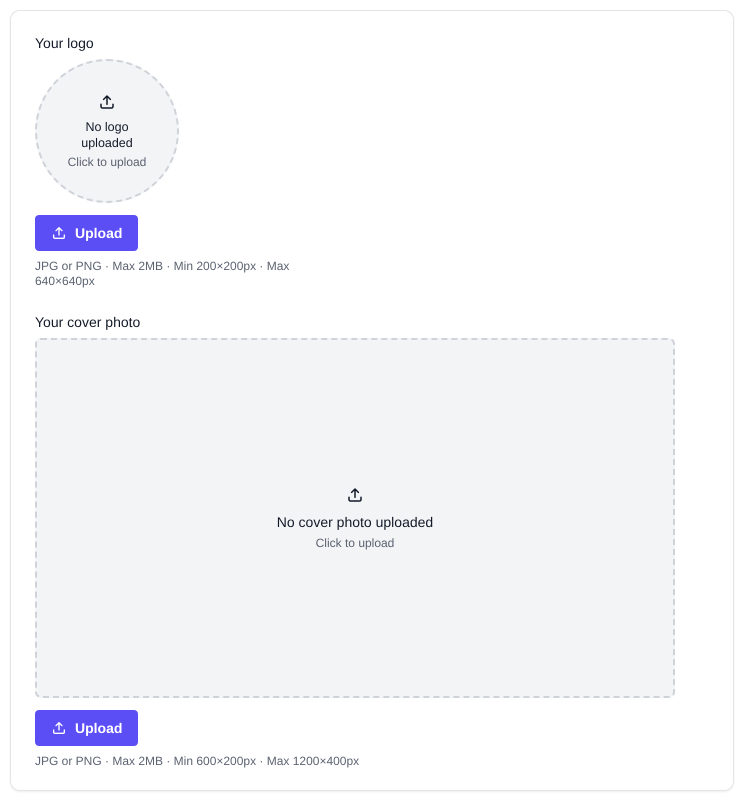  Describe the element at coordinates (355, 522) in the screenshot. I see `empty-state-title: No cover photo uploaded` at that location.